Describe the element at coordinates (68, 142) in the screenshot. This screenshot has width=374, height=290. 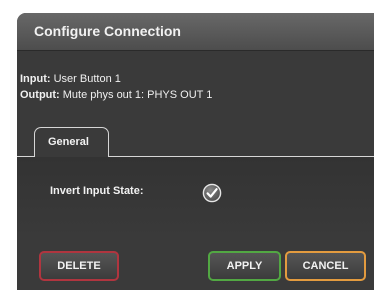
I see `tab-general-label: General` at that location.